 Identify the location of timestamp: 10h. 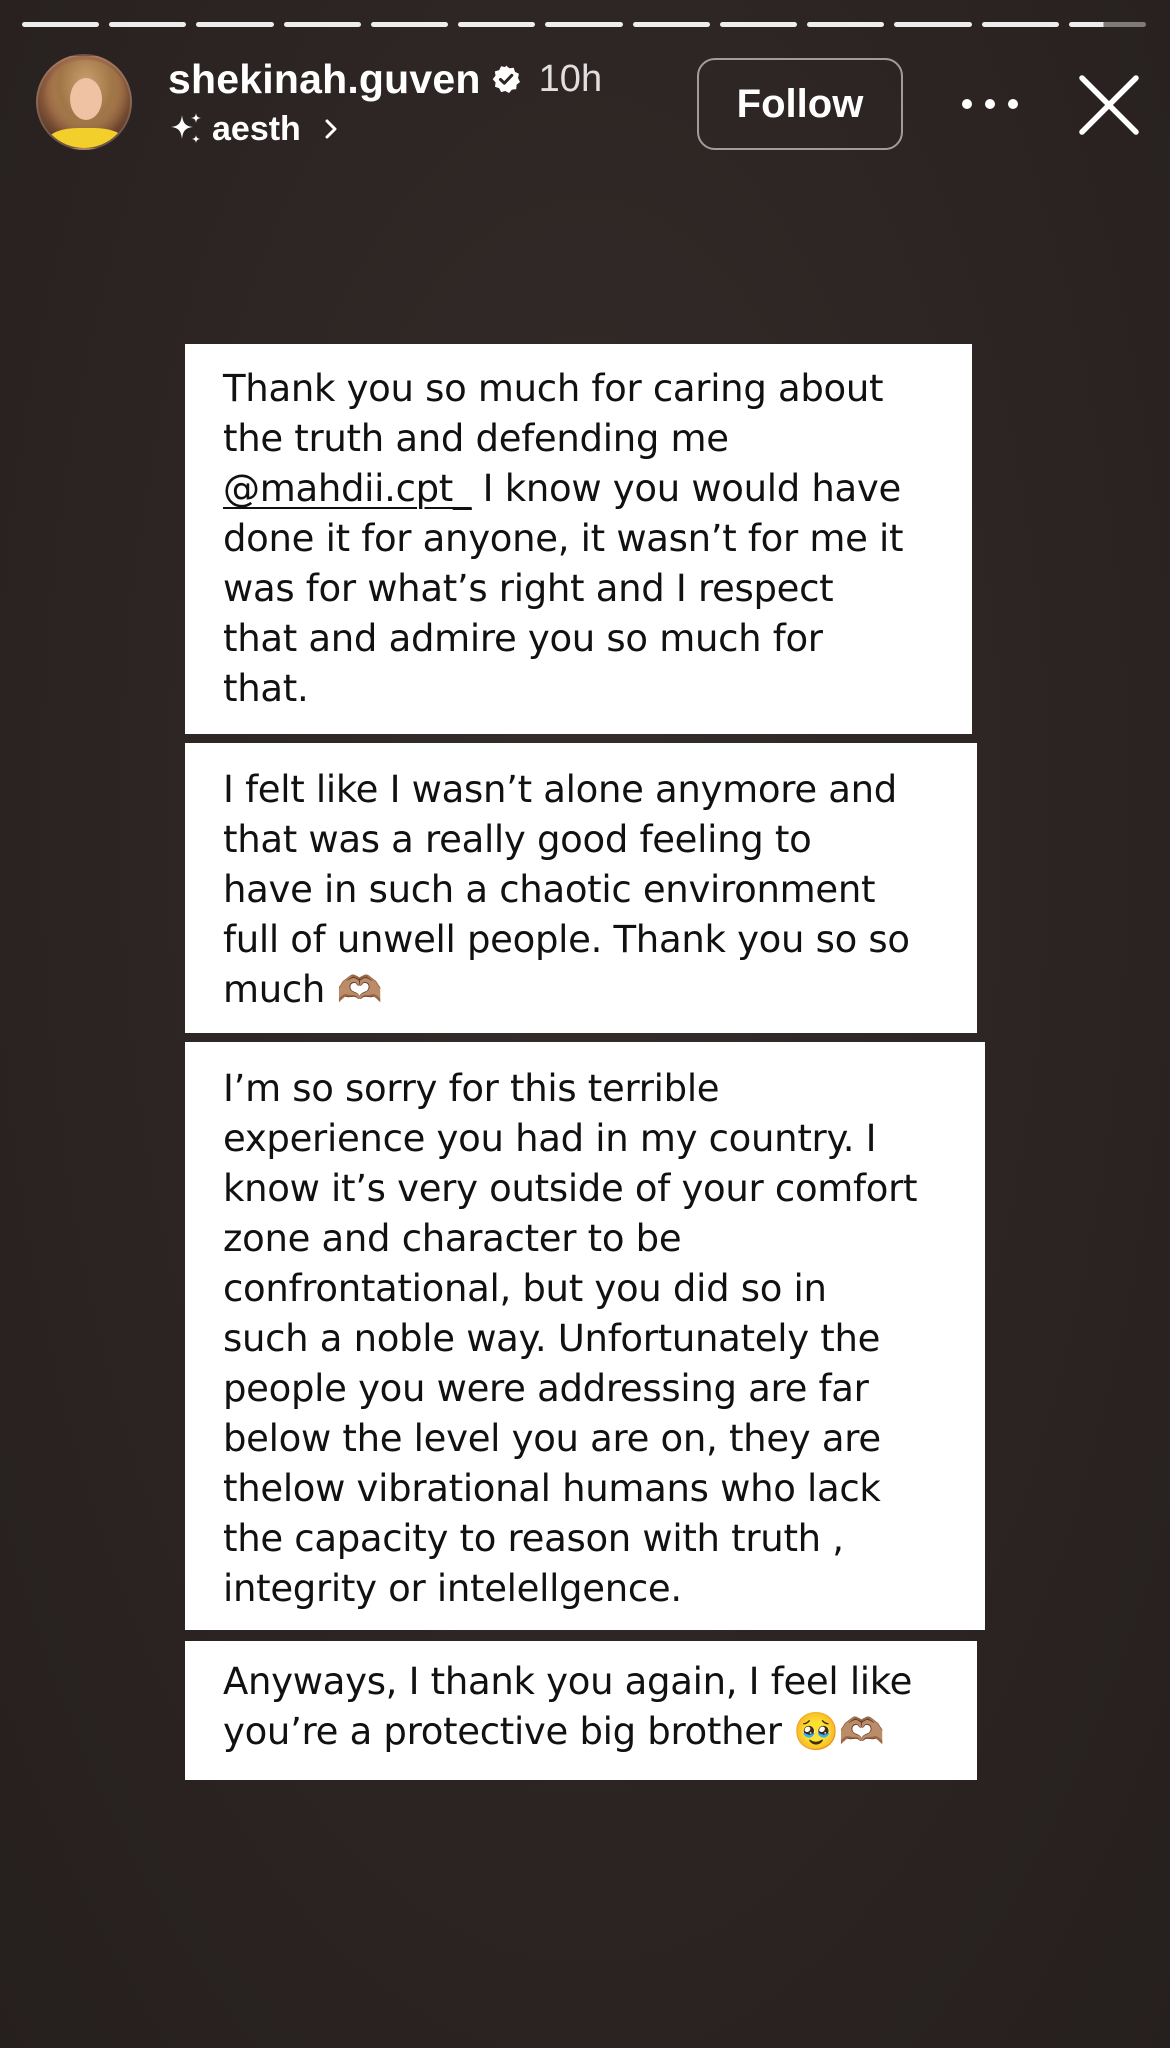
(570, 78).